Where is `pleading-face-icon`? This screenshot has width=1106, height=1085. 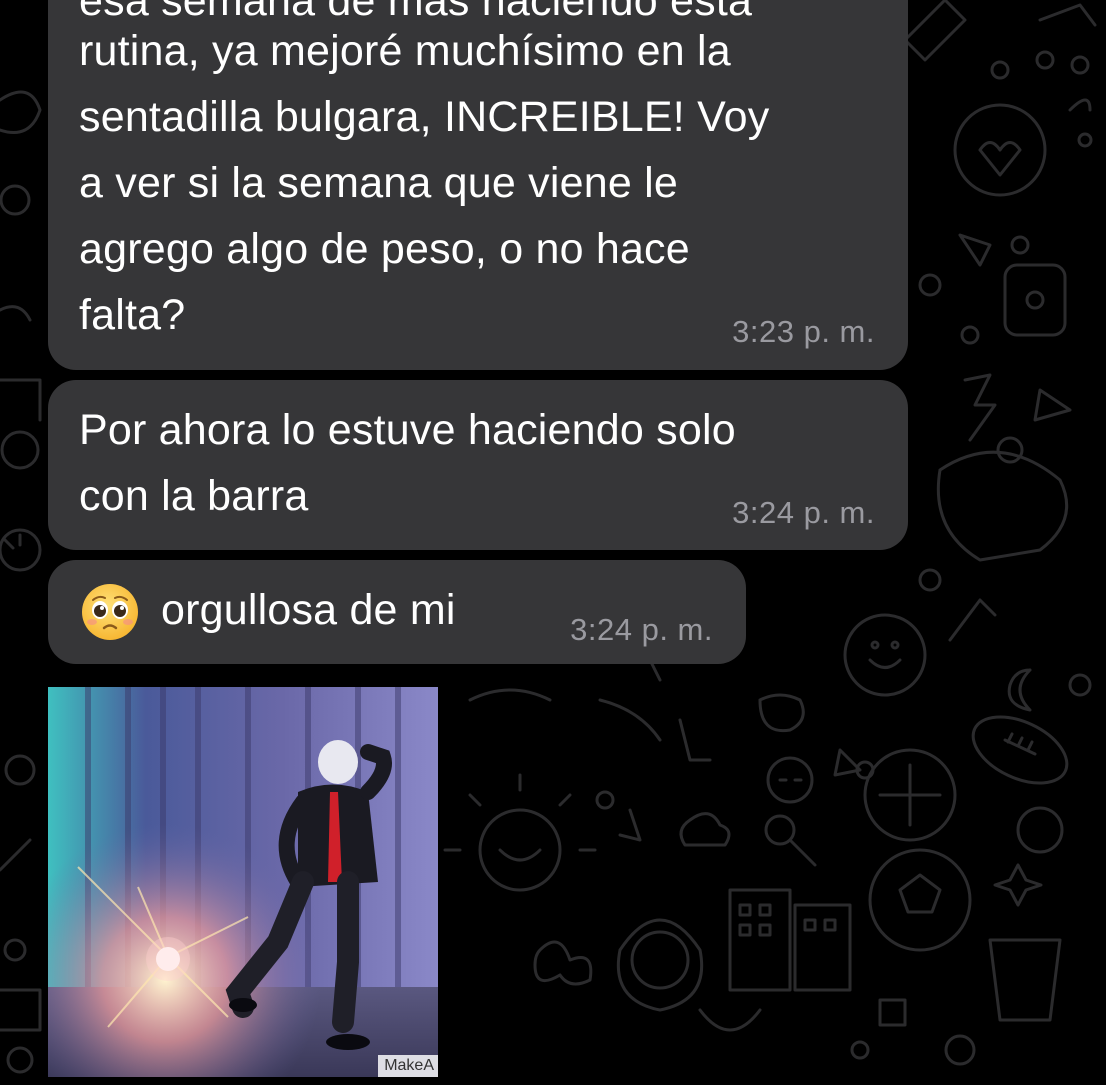 pleading-face-icon is located at coordinates (110, 612).